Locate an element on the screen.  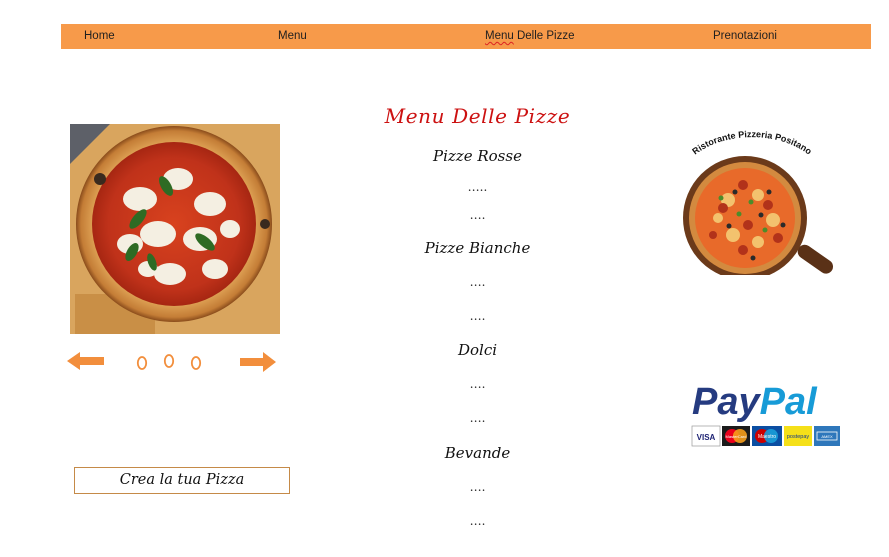
logo-text: Ristorante Pizzeria Positano is located at coordinates (752, 143).